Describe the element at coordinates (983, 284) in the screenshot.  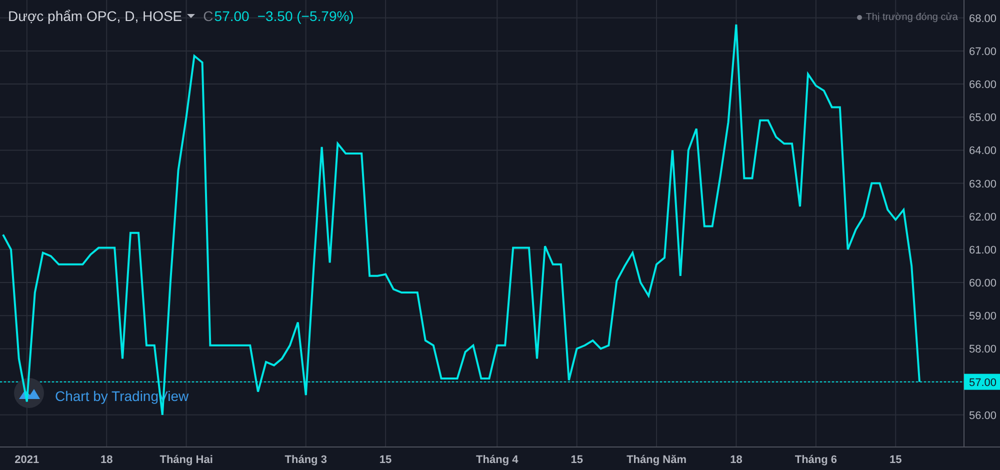
I see `axis-label: 60.00` at that location.